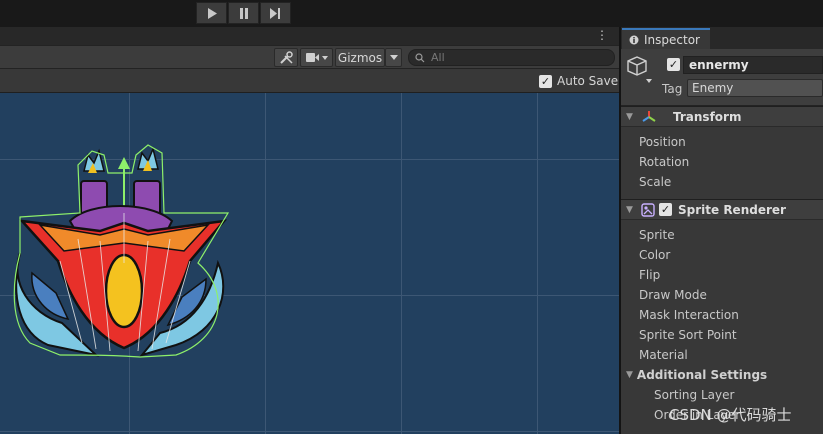 The width and height of the screenshot is (823, 434). Describe the element at coordinates (672, 39) in the screenshot. I see `tab-inspector-label: Inspector` at that location.